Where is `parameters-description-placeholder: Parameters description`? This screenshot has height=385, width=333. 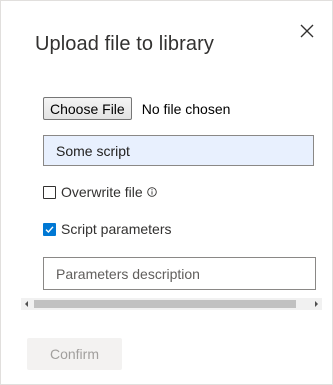
parameters-description-placeholder: Parameters description is located at coordinates (128, 273).